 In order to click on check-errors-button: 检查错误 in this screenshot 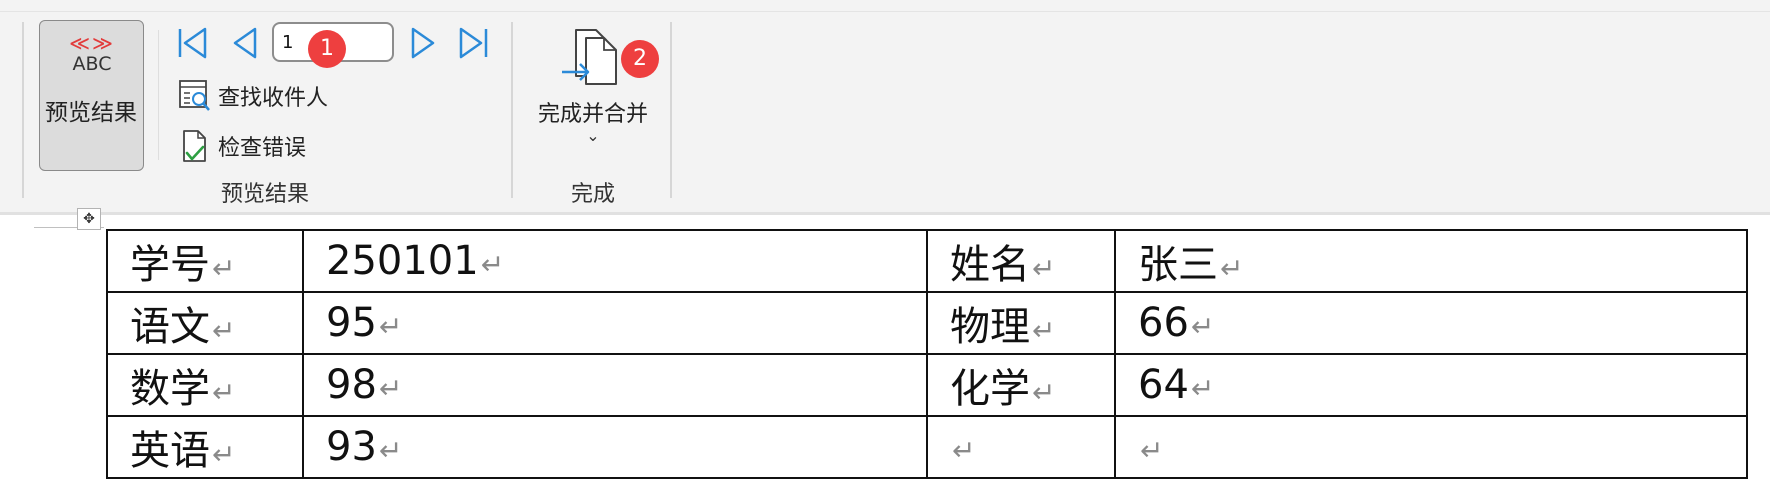, I will do `click(253, 146)`.